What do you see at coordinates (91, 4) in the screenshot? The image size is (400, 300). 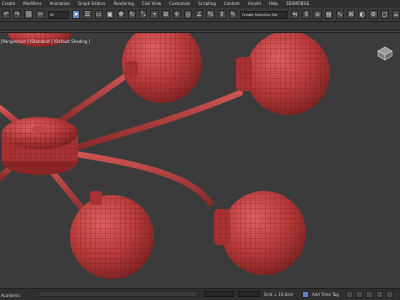 I see `menu-graph-editors: Graph Editors` at bounding box center [91, 4].